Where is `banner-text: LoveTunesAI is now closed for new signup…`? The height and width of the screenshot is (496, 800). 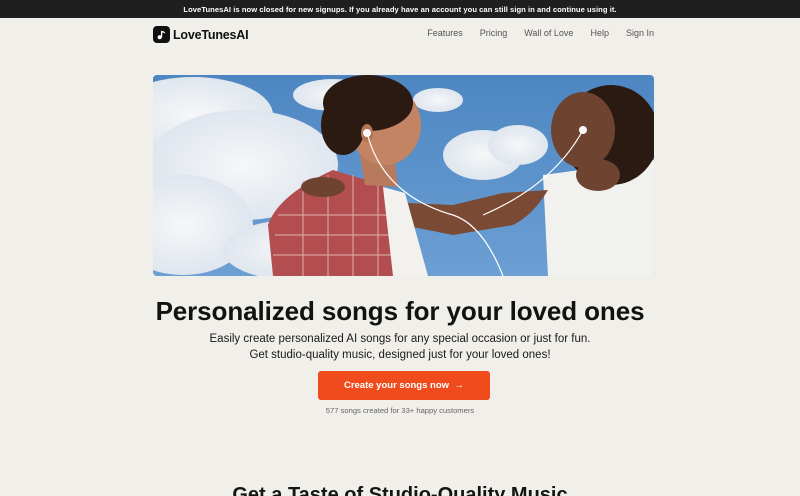 banner-text: LoveTunesAI is now closed for new signup… is located at coordinates (400, 9).